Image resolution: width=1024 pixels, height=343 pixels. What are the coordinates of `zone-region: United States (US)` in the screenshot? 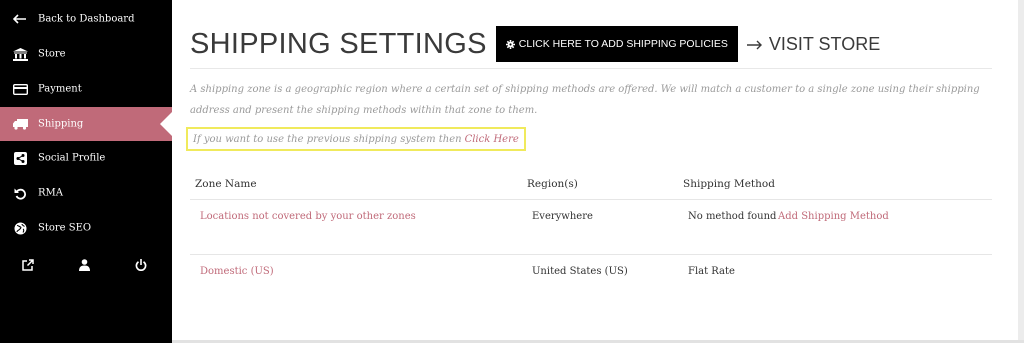 It's located at (580, 271).